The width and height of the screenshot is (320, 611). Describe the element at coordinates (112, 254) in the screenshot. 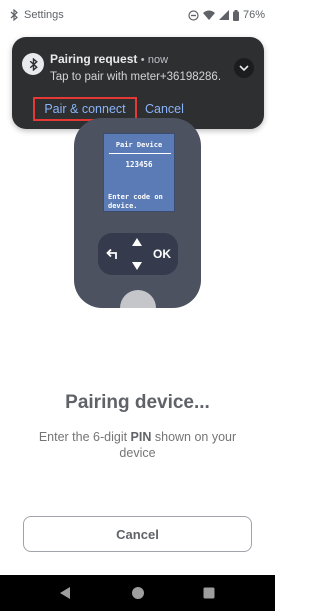

I see `back-arrow-icon` at that location.